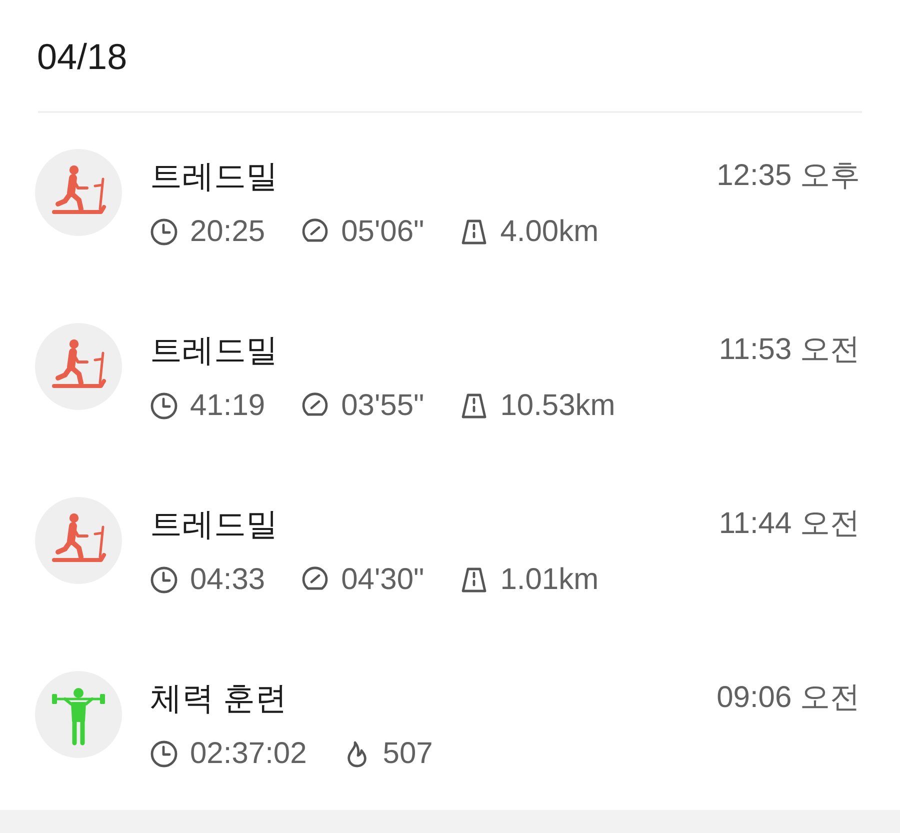 The height and width of the screenshot is (833, 900). I want to click on distance-value: 1.01km, so click(549, 580).